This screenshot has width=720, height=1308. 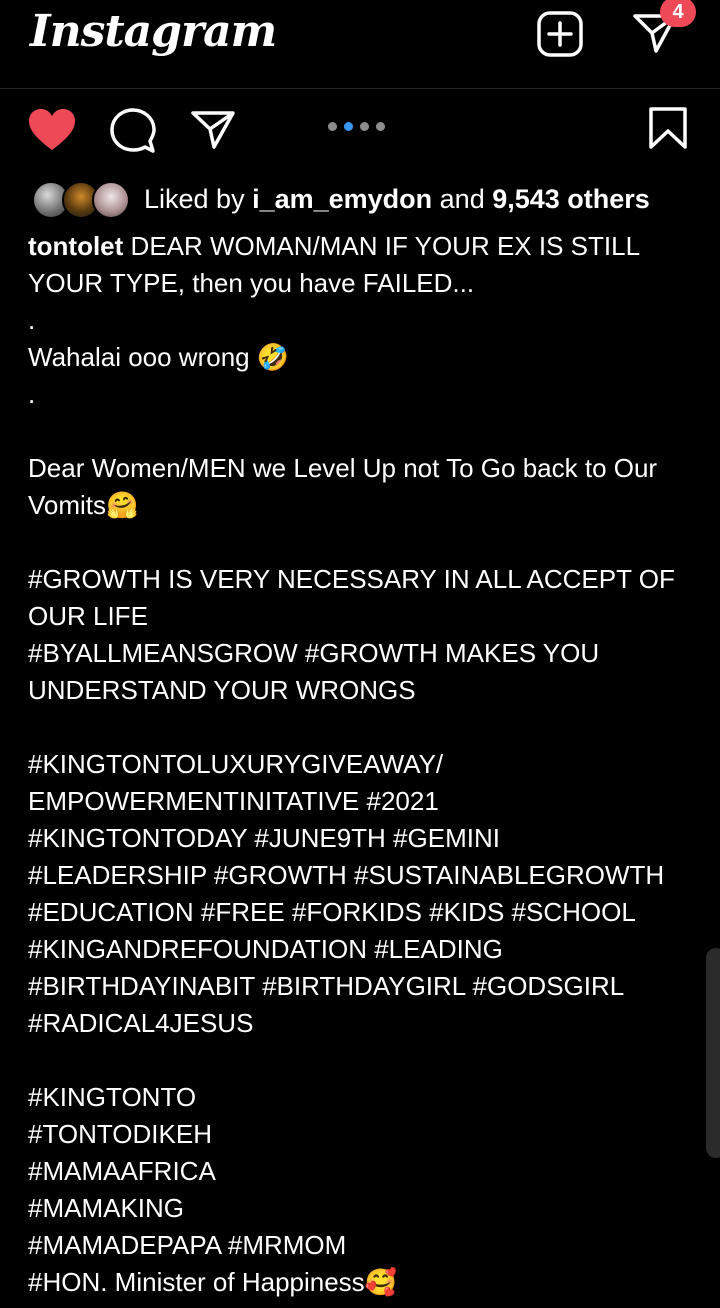 I want to click on scroll-handle, so click(x=713, y=1053).